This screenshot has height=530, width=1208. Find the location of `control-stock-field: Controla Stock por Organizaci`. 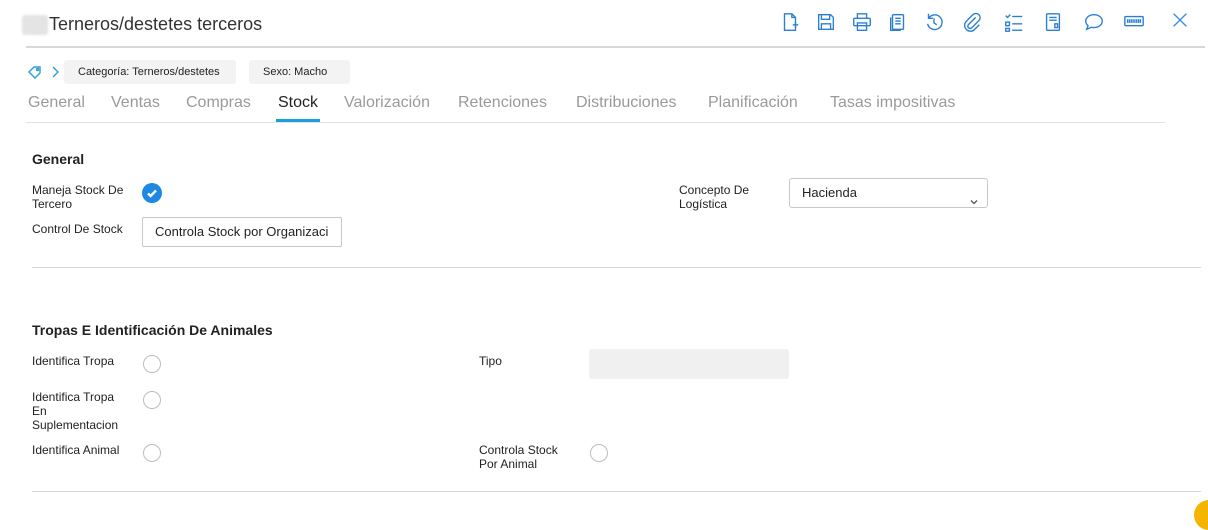

control-stock-field: Controla Stock por Organizaci is located at coordinates (242, 232).